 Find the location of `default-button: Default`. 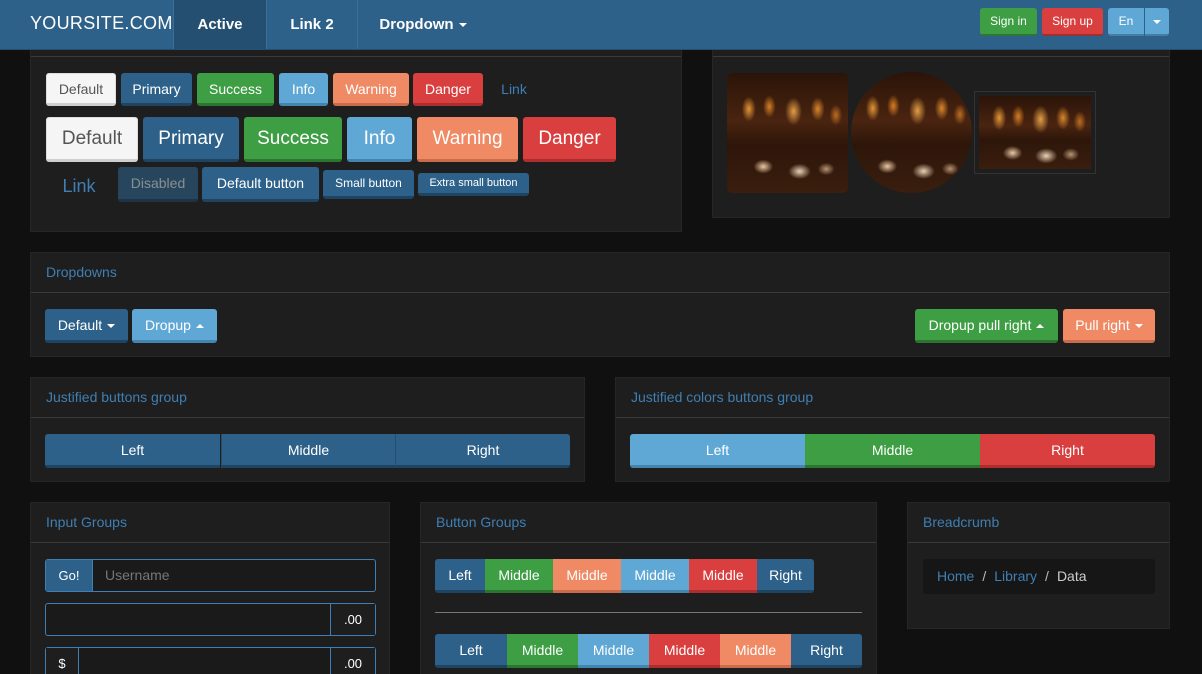

default-button: Default is located at coordinates (81, 89).